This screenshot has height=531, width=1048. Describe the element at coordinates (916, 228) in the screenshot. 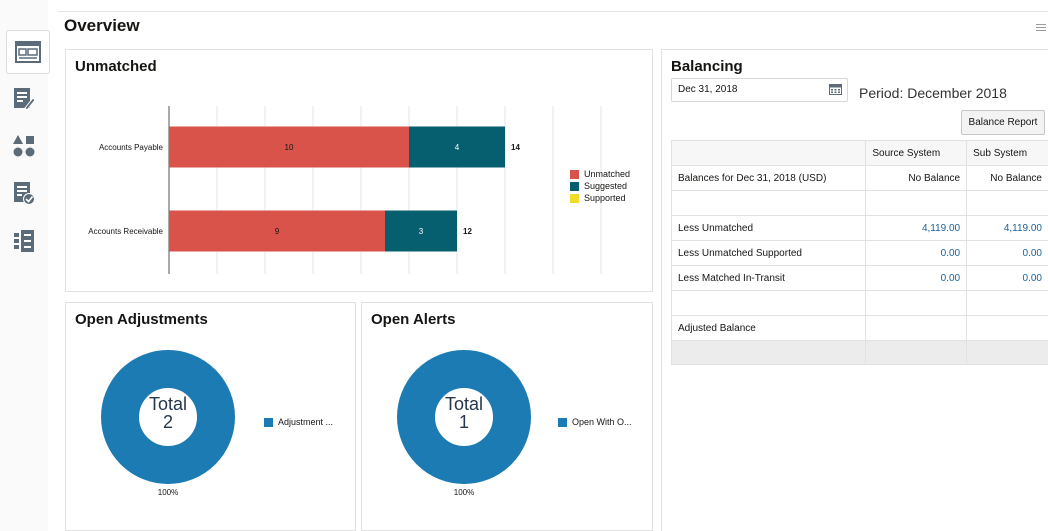

I see `source-system-value: 4,119.00` at that location.